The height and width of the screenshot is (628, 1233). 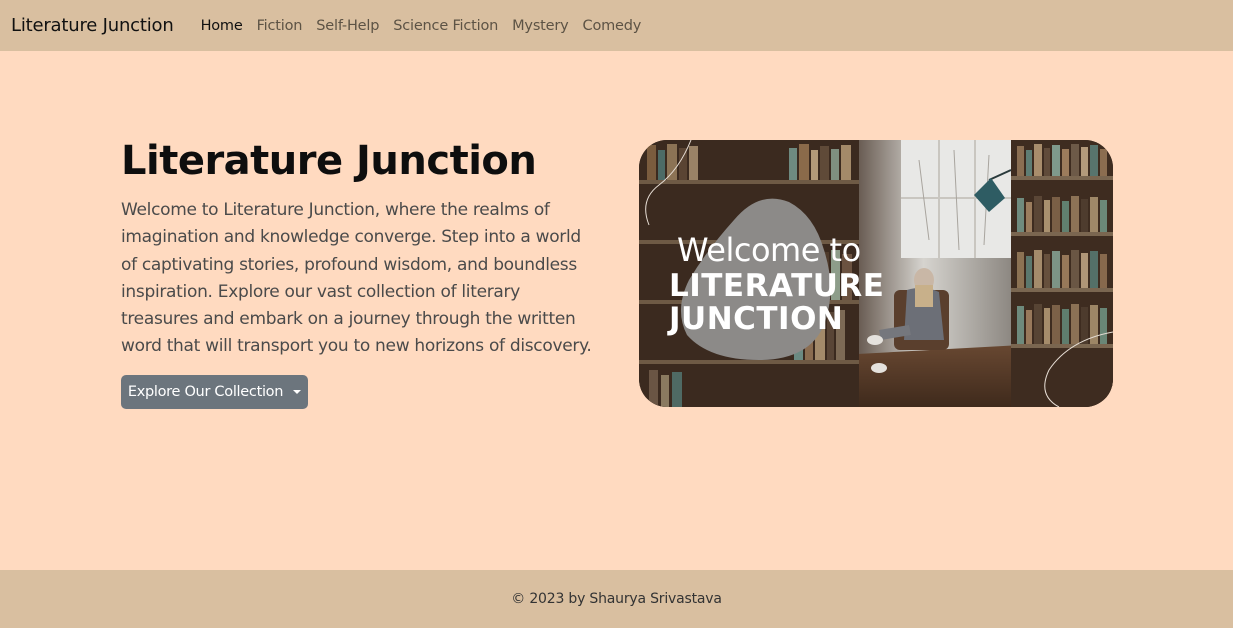 I want to click on nav-link-fiction: Fiction, so click(x=280, y=26).